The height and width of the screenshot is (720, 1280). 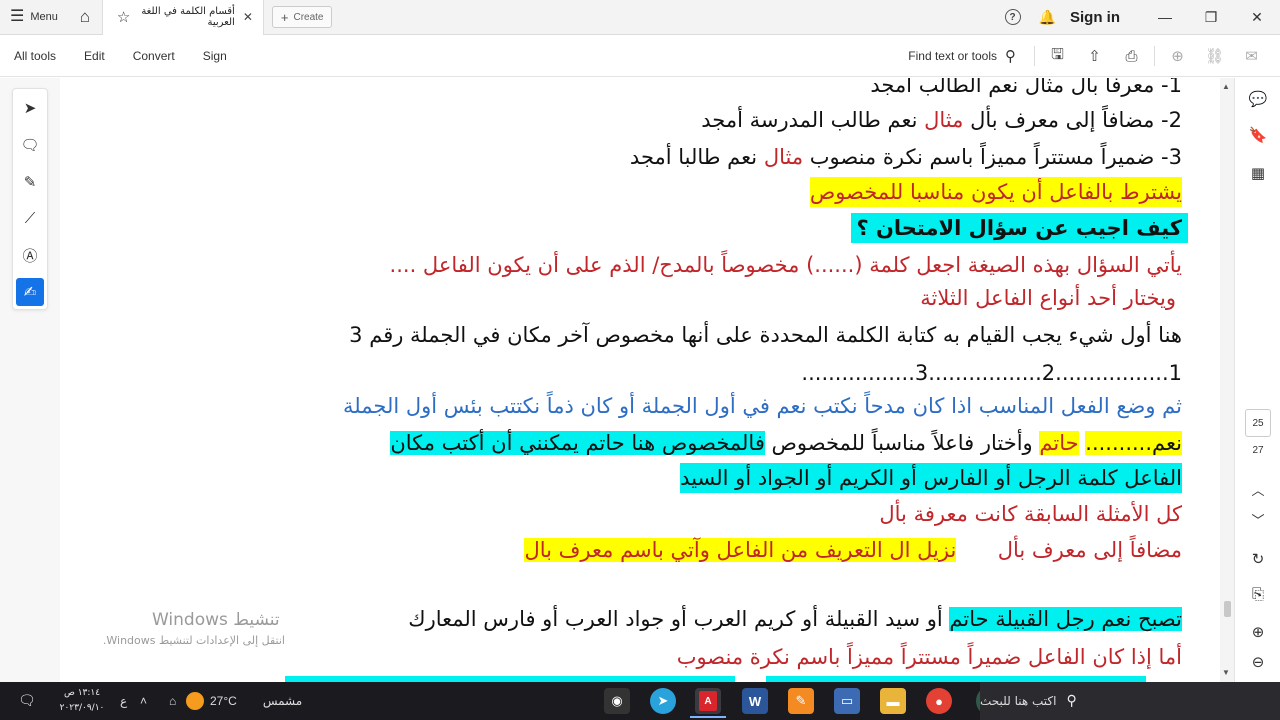 I want to click on thumbnails-grid-icon: ▦, so click(x=1257, y=173).